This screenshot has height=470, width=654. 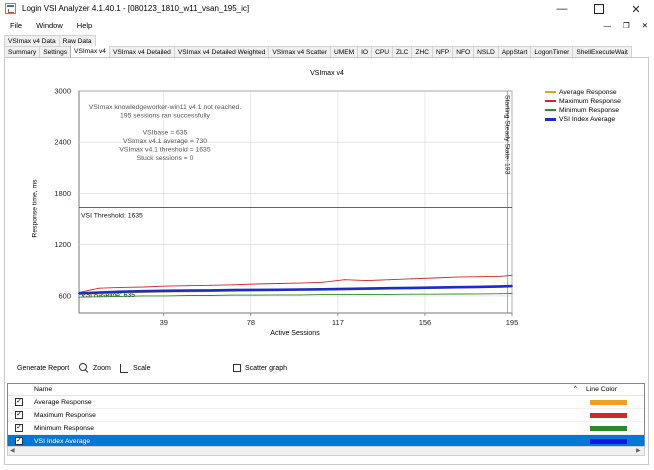 What do you see at coordinates (164, 150) in the screenshot?
I see `info-line: VSImax v4.1 threshold = 1635` at bounding box center [164, 150].